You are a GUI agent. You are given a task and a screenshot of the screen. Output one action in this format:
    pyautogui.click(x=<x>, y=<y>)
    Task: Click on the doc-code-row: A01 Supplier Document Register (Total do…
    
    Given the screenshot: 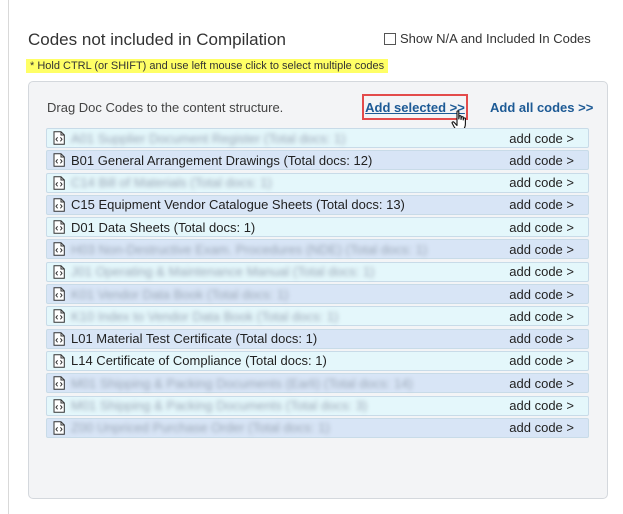 What is the action you would take?
    pyautogui.click(x=317, y=138)
    